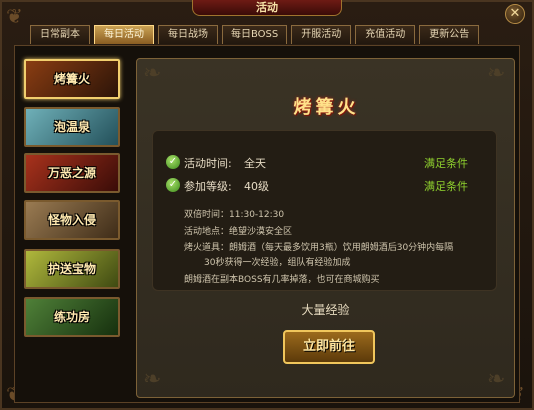 This screenshot has width=534, height=410. What do you see at coordinates (316, 186) in the screenshot?
I see `condition-row-level: ✓ 参加等级: 40级` at bounding box center [316, 186].